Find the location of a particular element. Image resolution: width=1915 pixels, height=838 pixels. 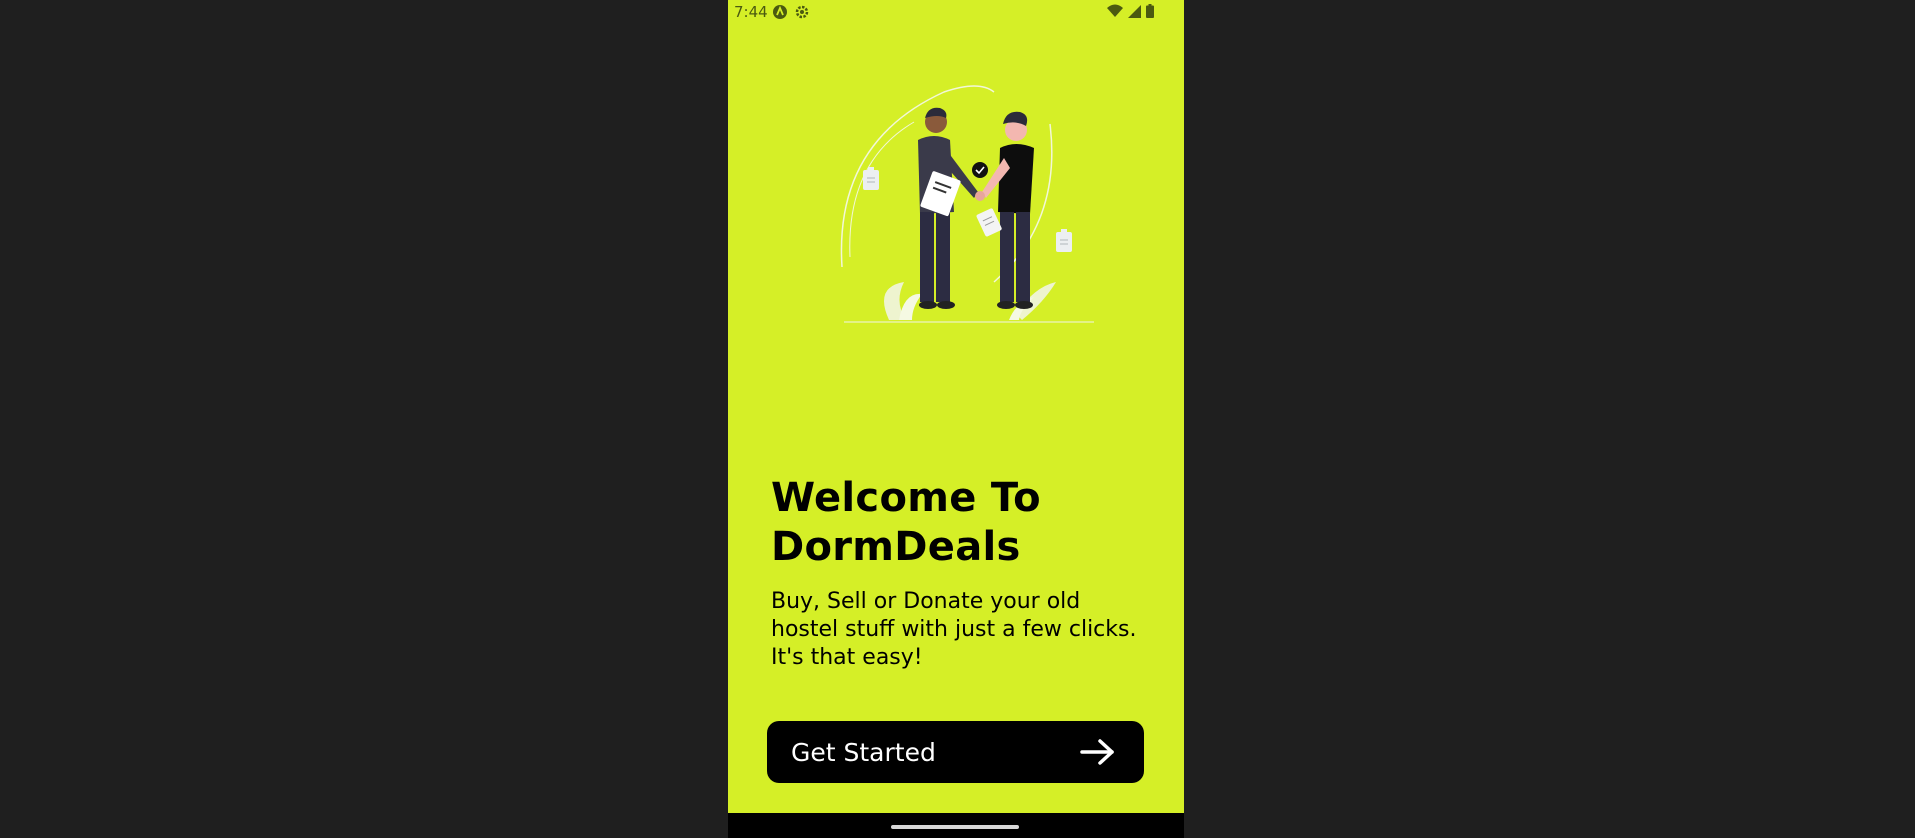

arrow-right-icon is located at coordinates (1097, 752).